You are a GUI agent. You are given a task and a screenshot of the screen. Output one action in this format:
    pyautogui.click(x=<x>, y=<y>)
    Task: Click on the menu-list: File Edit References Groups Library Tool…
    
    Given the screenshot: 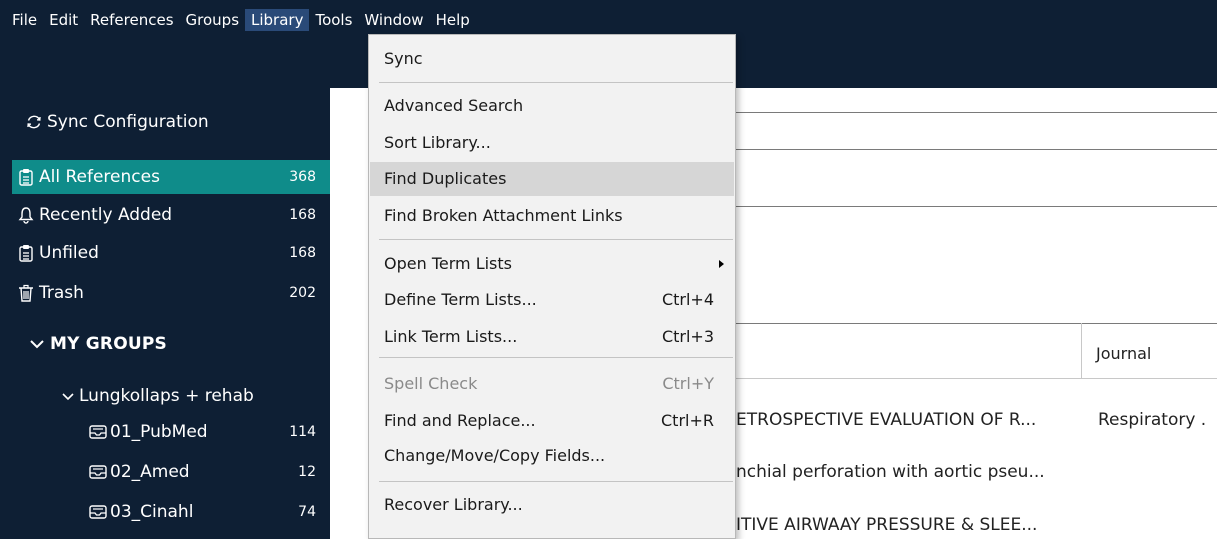 What is the action you would take?
    pyautogui.click(x=241, y=20)
    